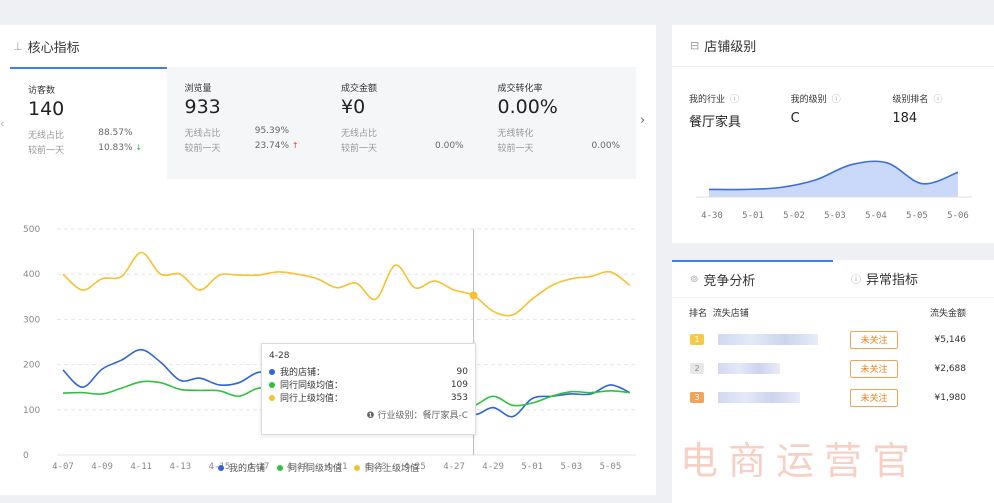  What do you see at coordinates (202, 107) in the screenshot?
I see `metric-value: 933` at bounding box center [202, 107].